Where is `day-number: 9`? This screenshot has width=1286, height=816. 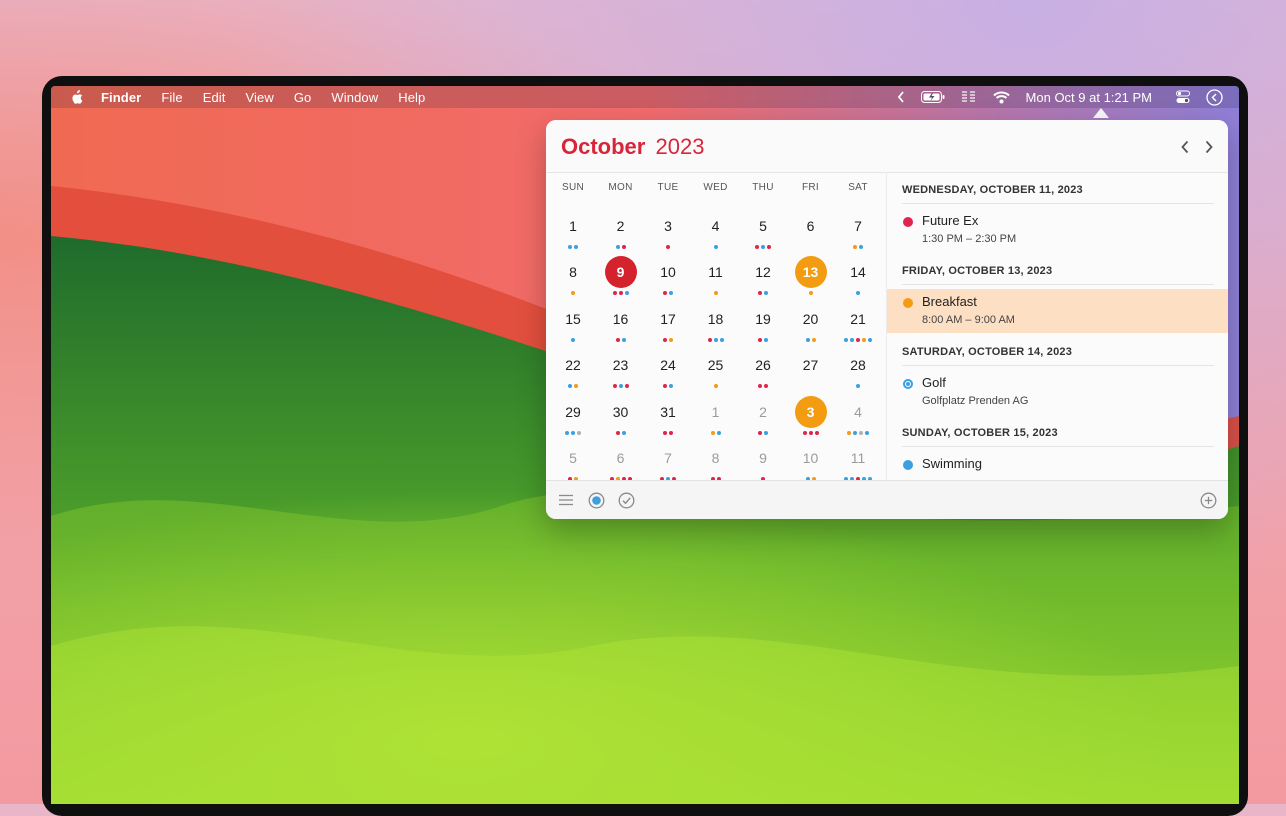
day-number: 9 is located at coordinates (763, 458).